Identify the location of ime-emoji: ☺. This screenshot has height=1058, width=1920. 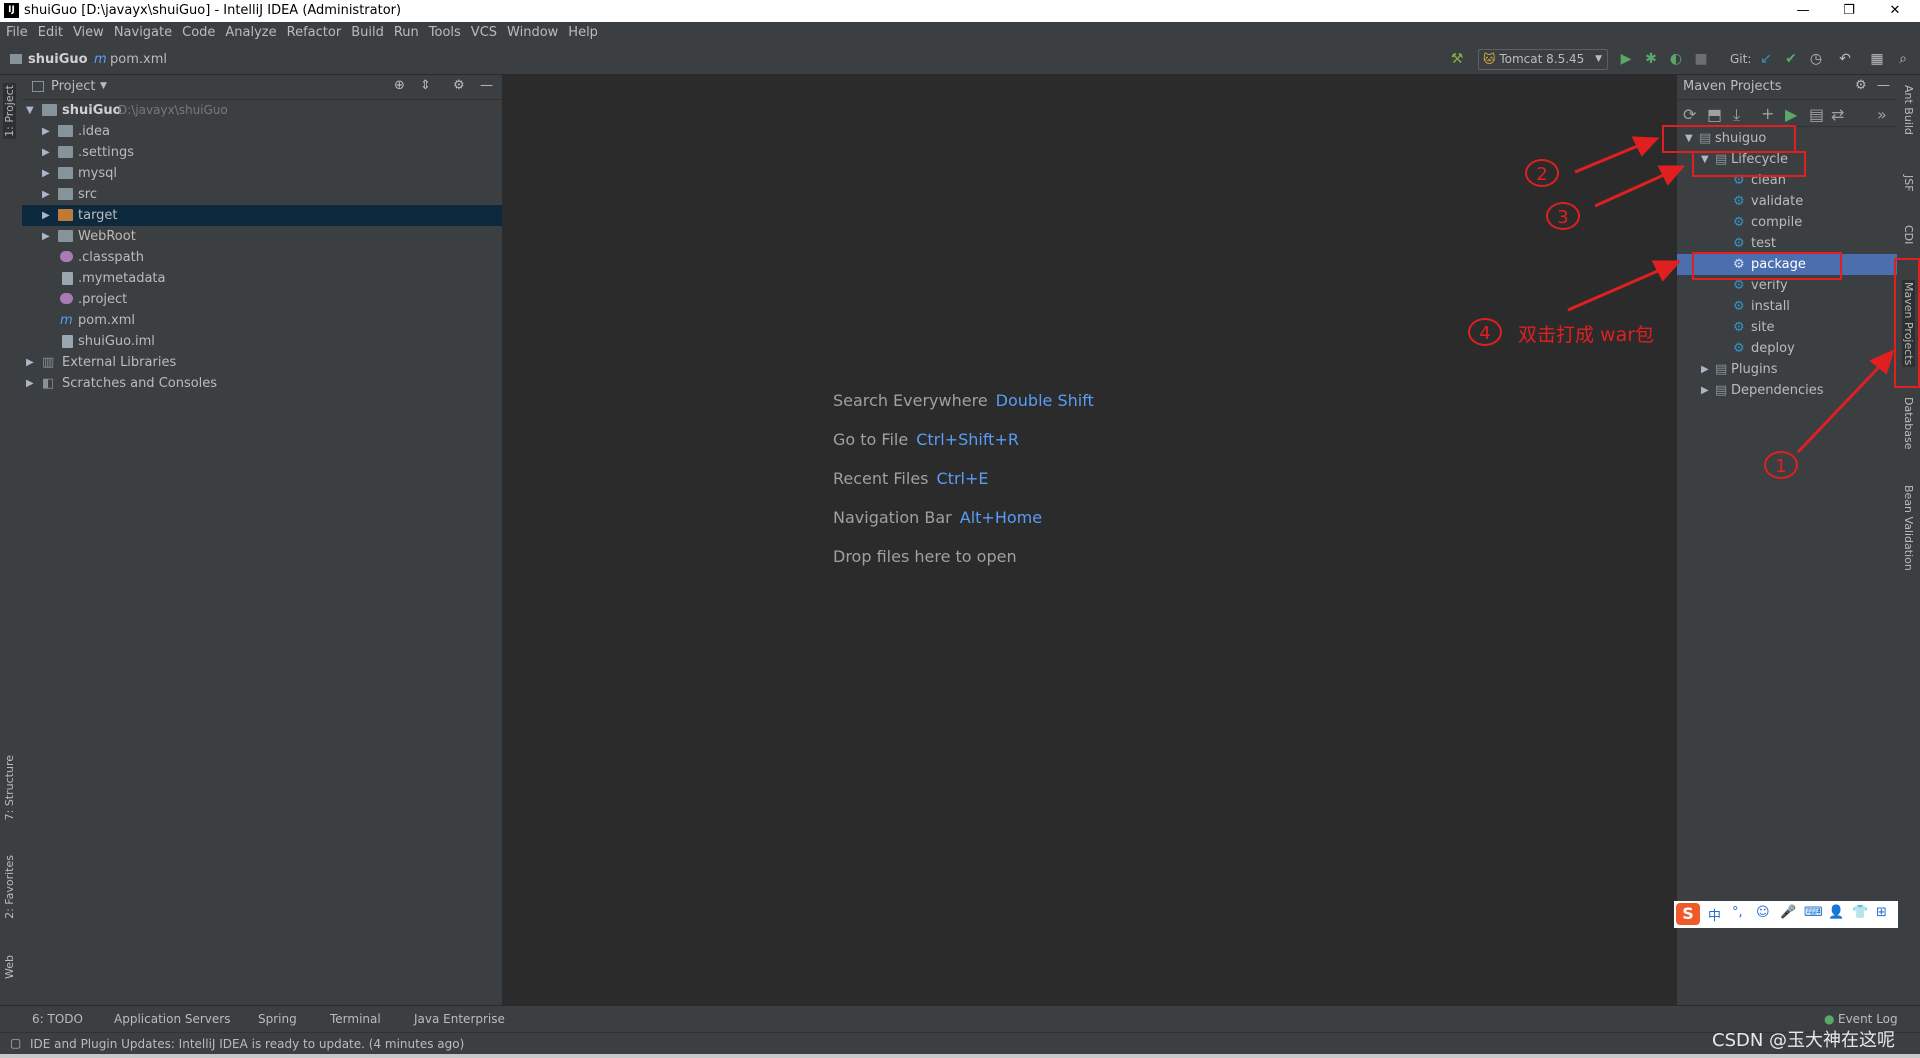
(1763, 912).